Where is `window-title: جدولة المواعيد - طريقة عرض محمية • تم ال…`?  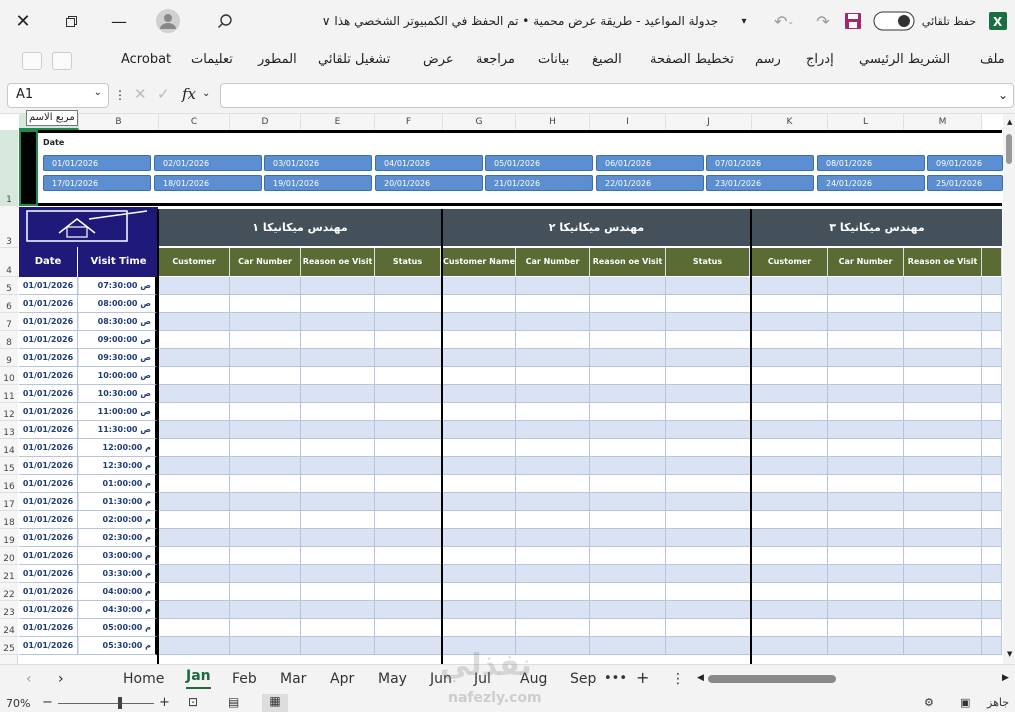 window-title: جدولة المواعيد - طريقة عرض محمية • تم ال… is located at coordinates (520, 21).